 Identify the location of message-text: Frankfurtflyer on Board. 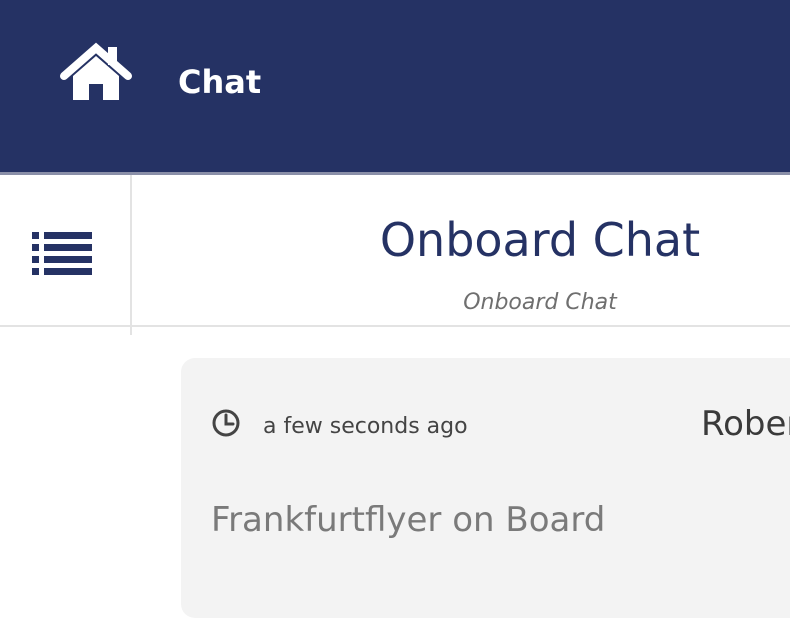
(408, 520).